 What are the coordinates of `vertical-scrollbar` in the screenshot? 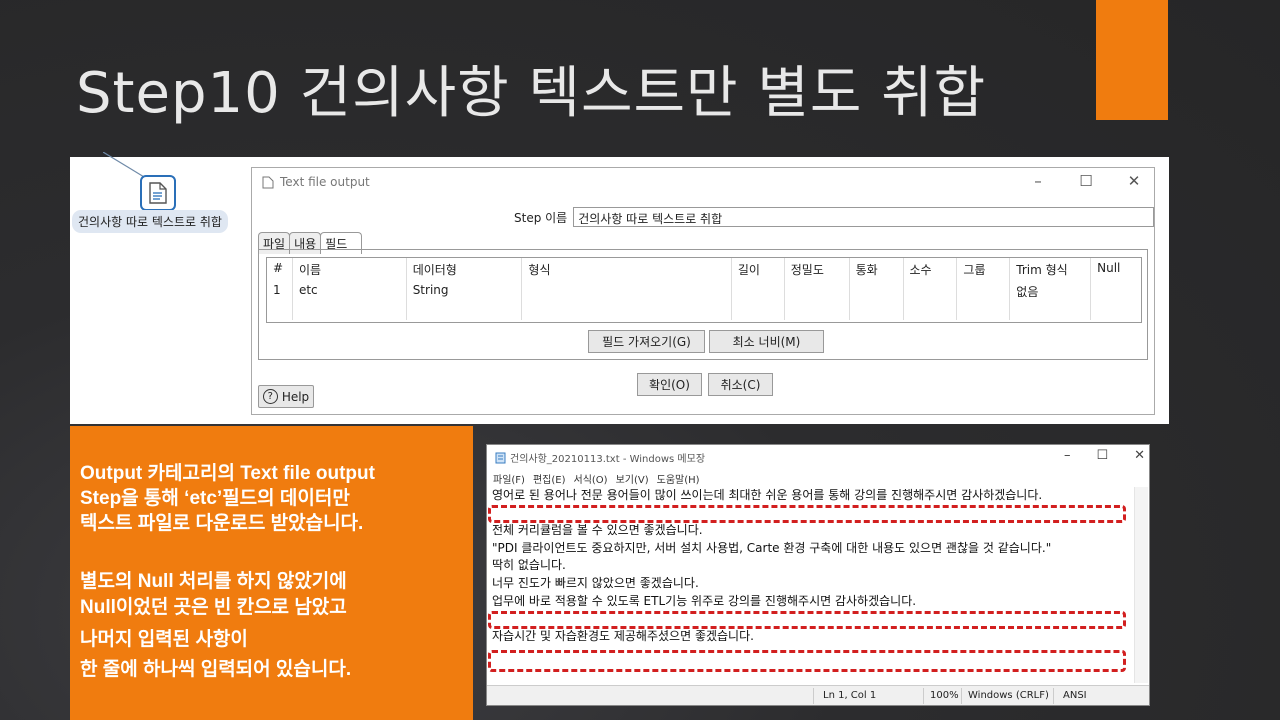 It's located at (1141, 585).